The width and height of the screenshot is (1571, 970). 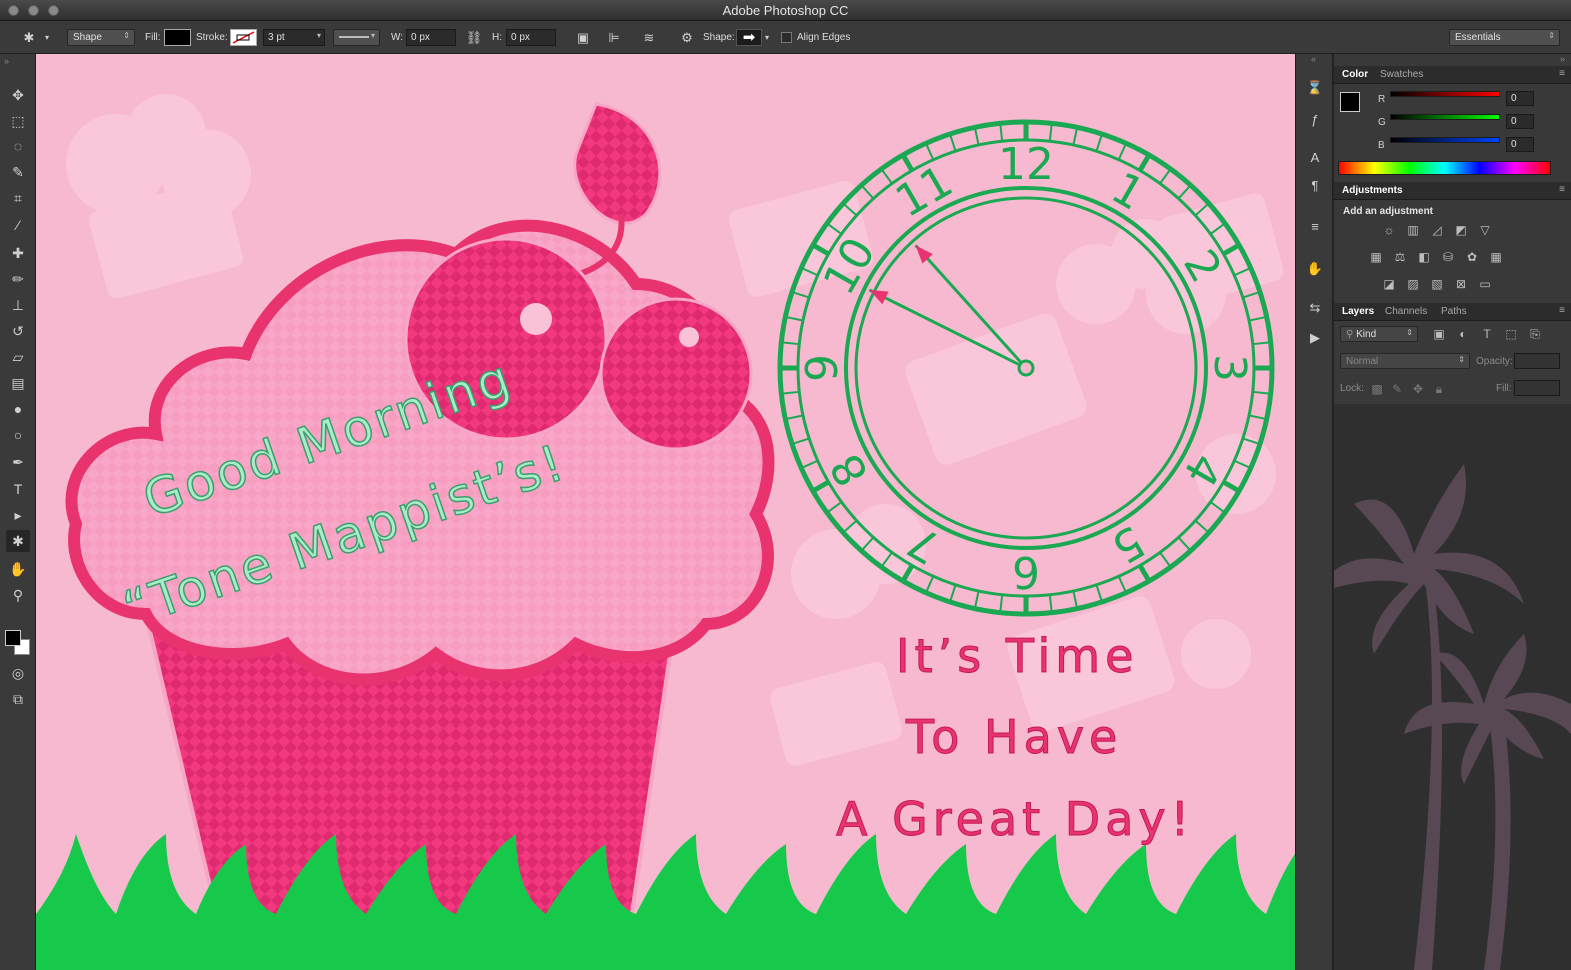 What do you see at coordinates (1485, 230) in the screenshot?
I see `vibrance-icon: ▽` at bounding box center [1485, 230].